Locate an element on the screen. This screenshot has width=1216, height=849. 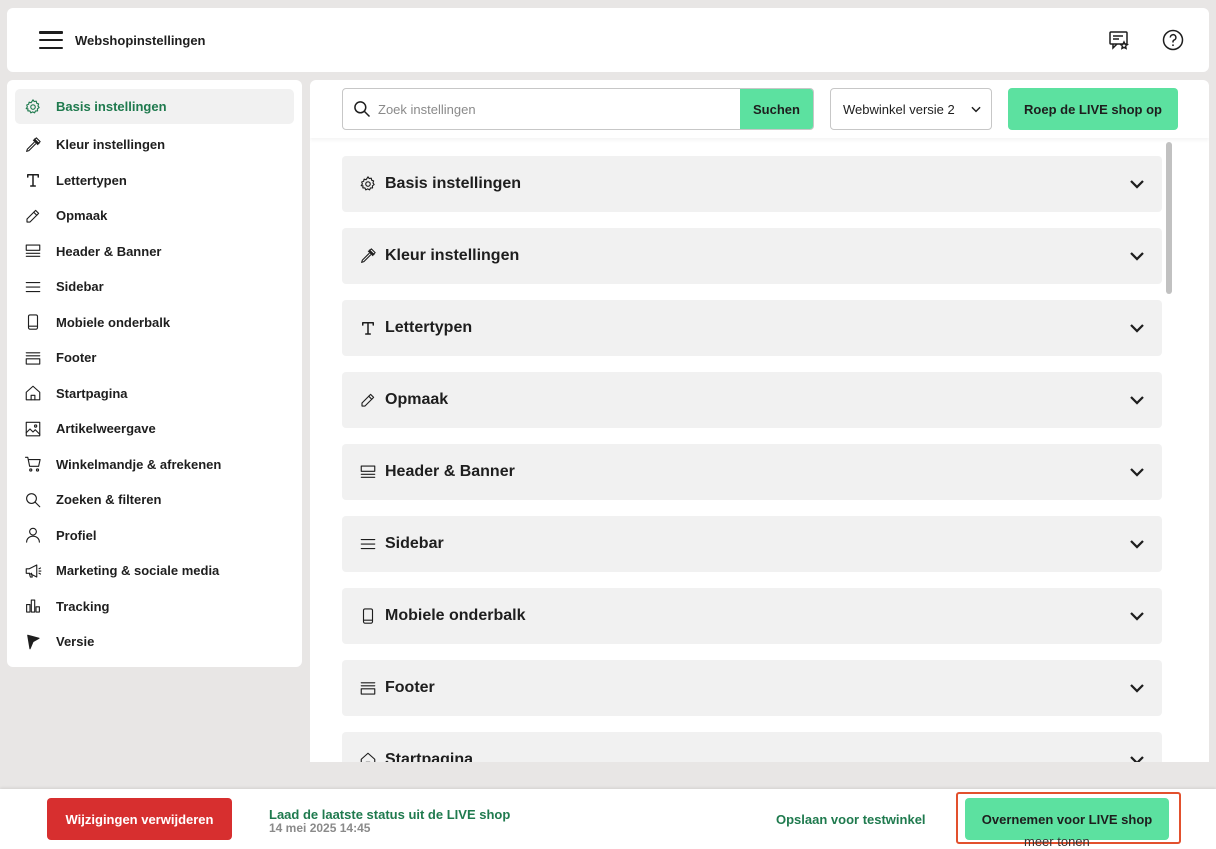
accordion-section-title: Opmaak is located at coordinates (417, 399).